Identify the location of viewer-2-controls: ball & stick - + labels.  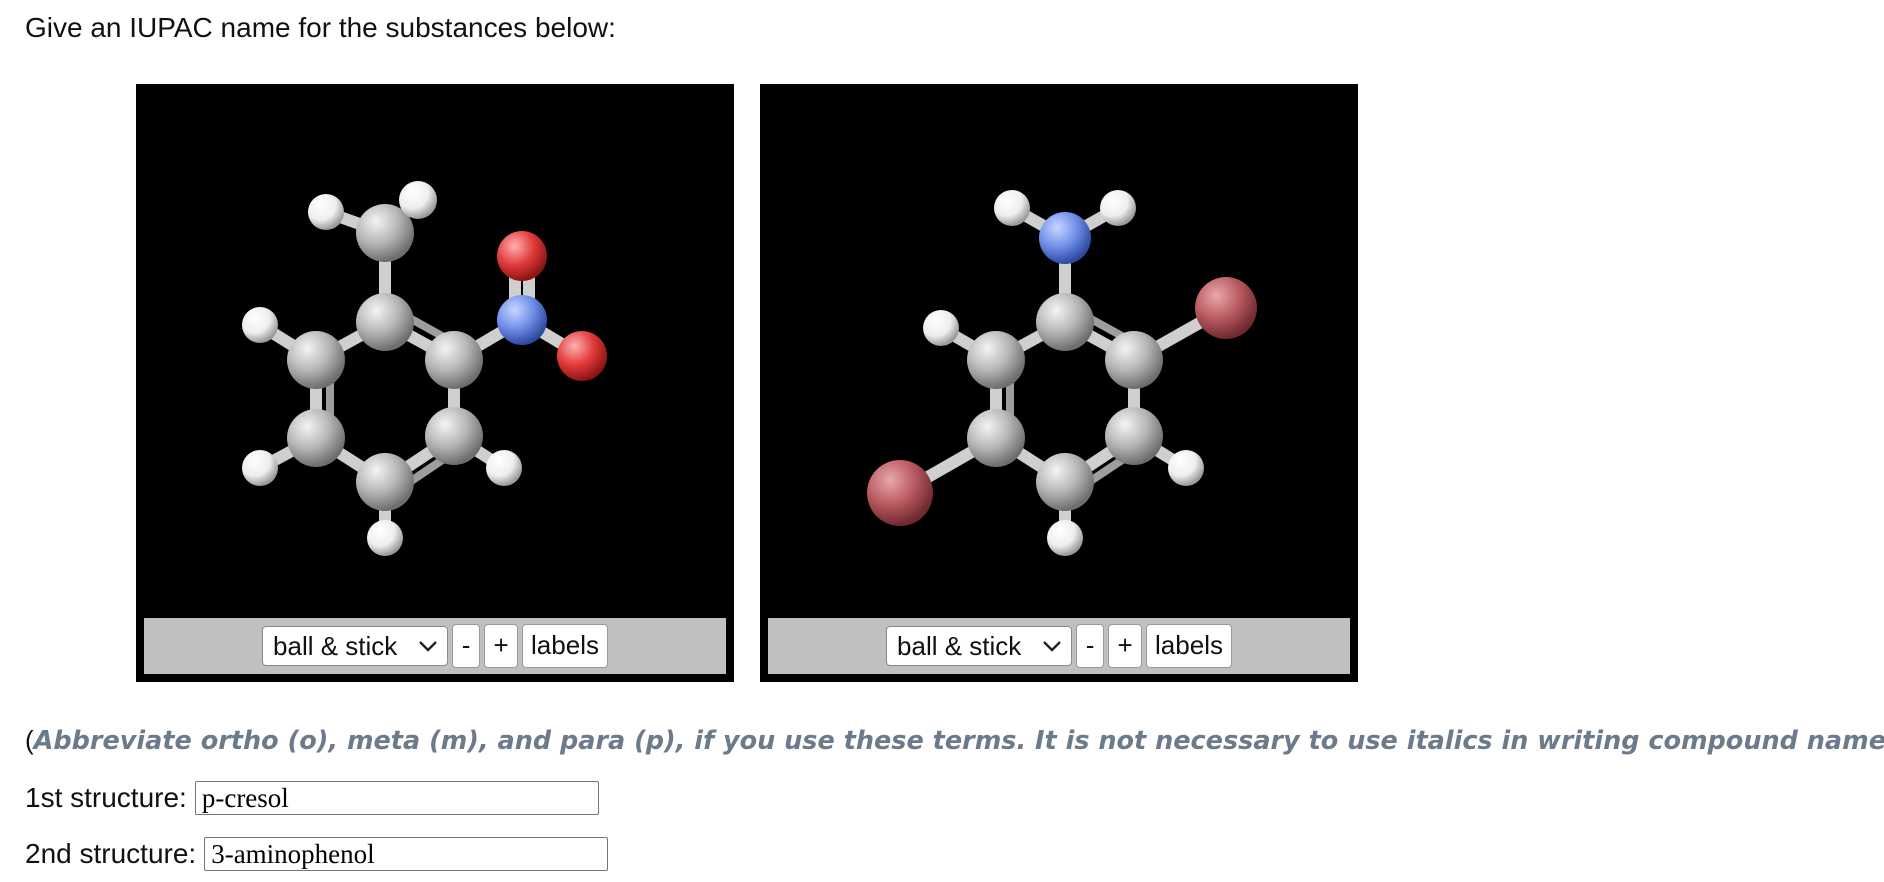
(1059, 646).